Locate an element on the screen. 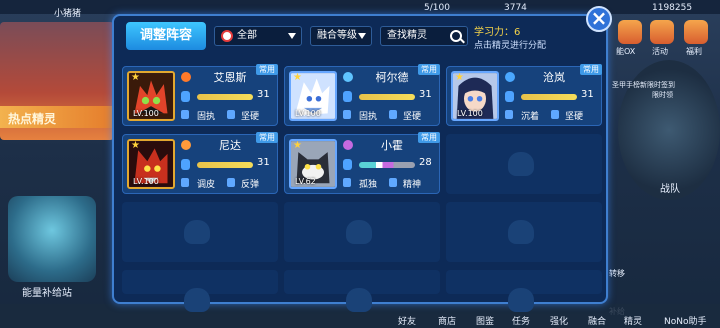 This screenshot has height=328, width=720. nav-spirits: 精灵 is located at coordinates (633, 320).